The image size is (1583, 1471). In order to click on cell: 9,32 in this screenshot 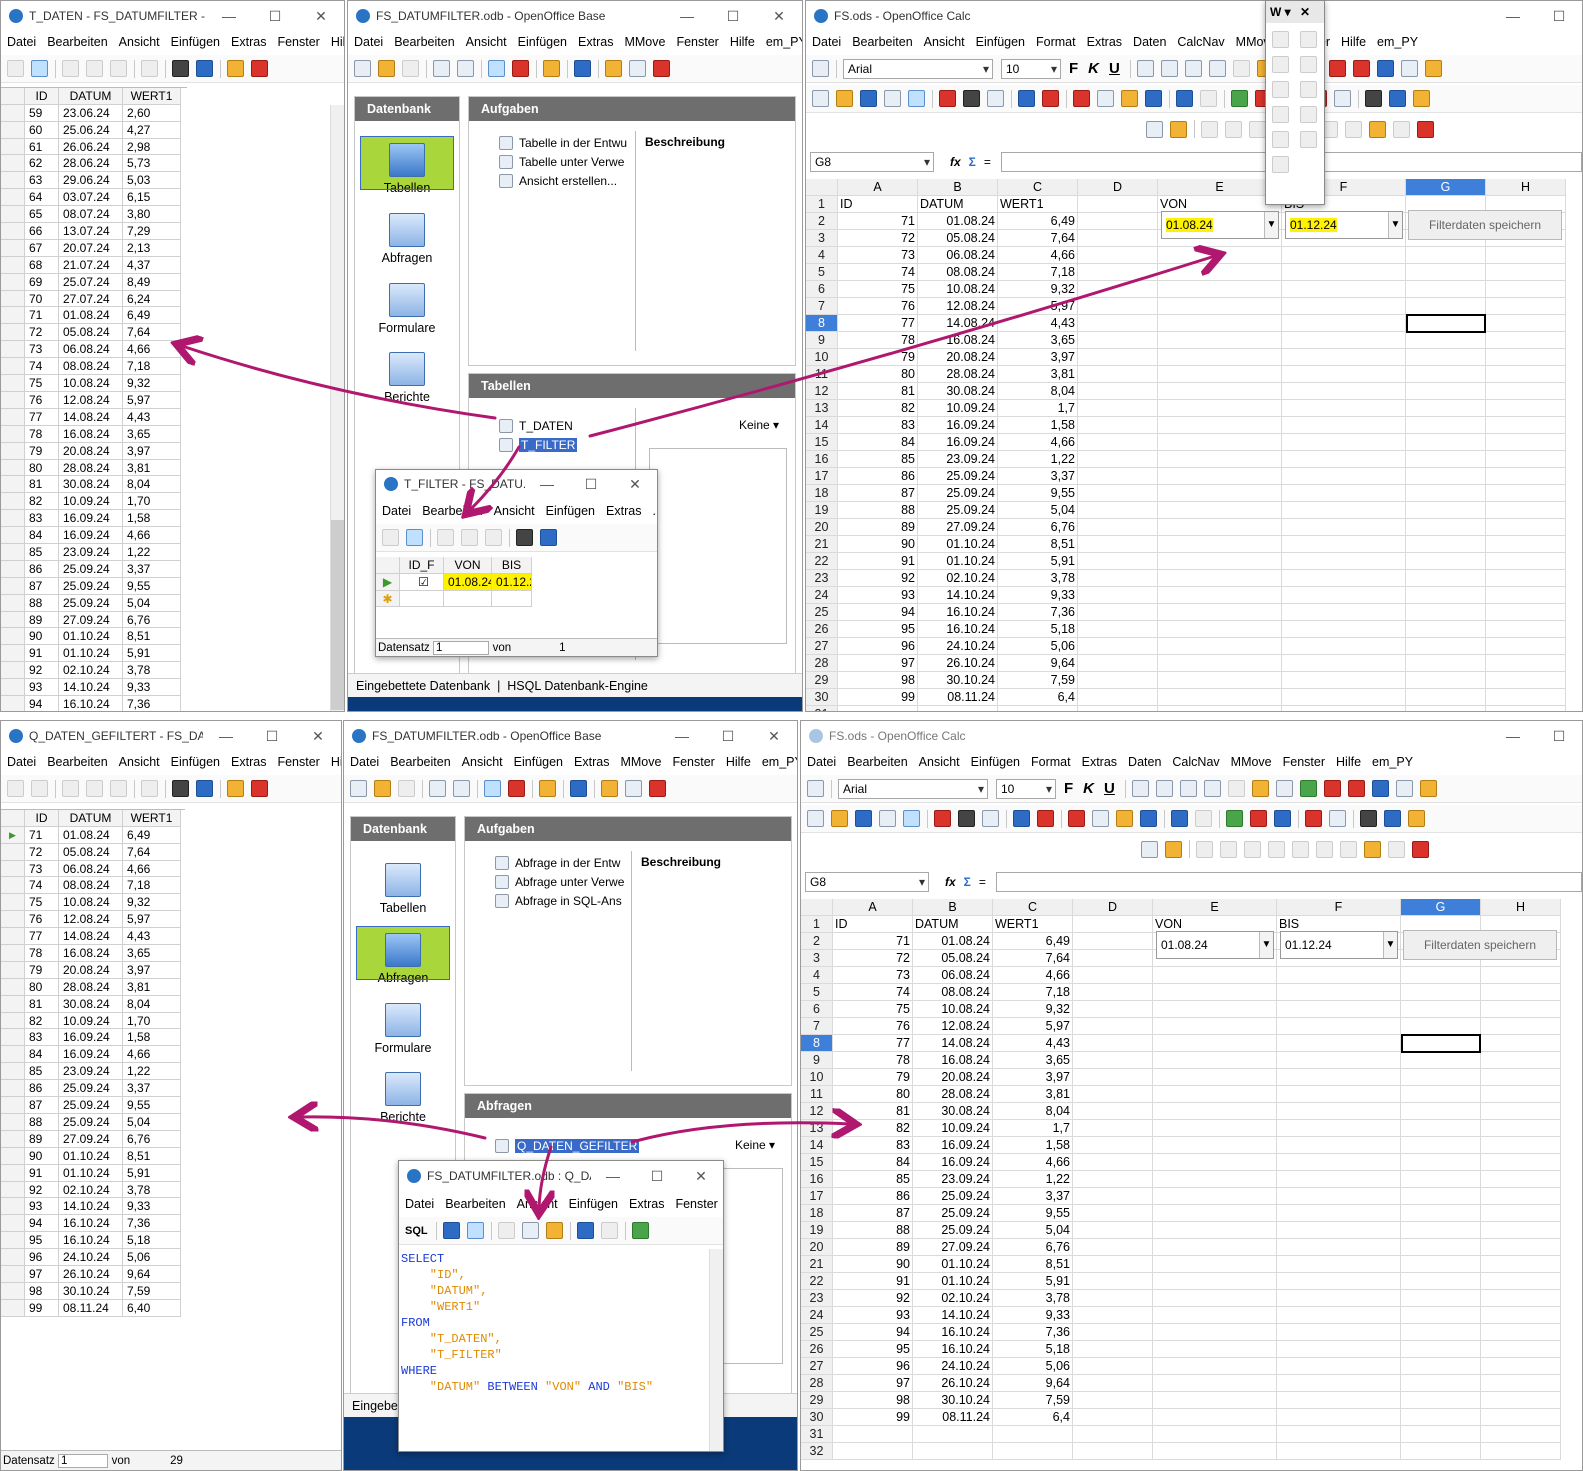, I will do `click(1033, 1009)`.